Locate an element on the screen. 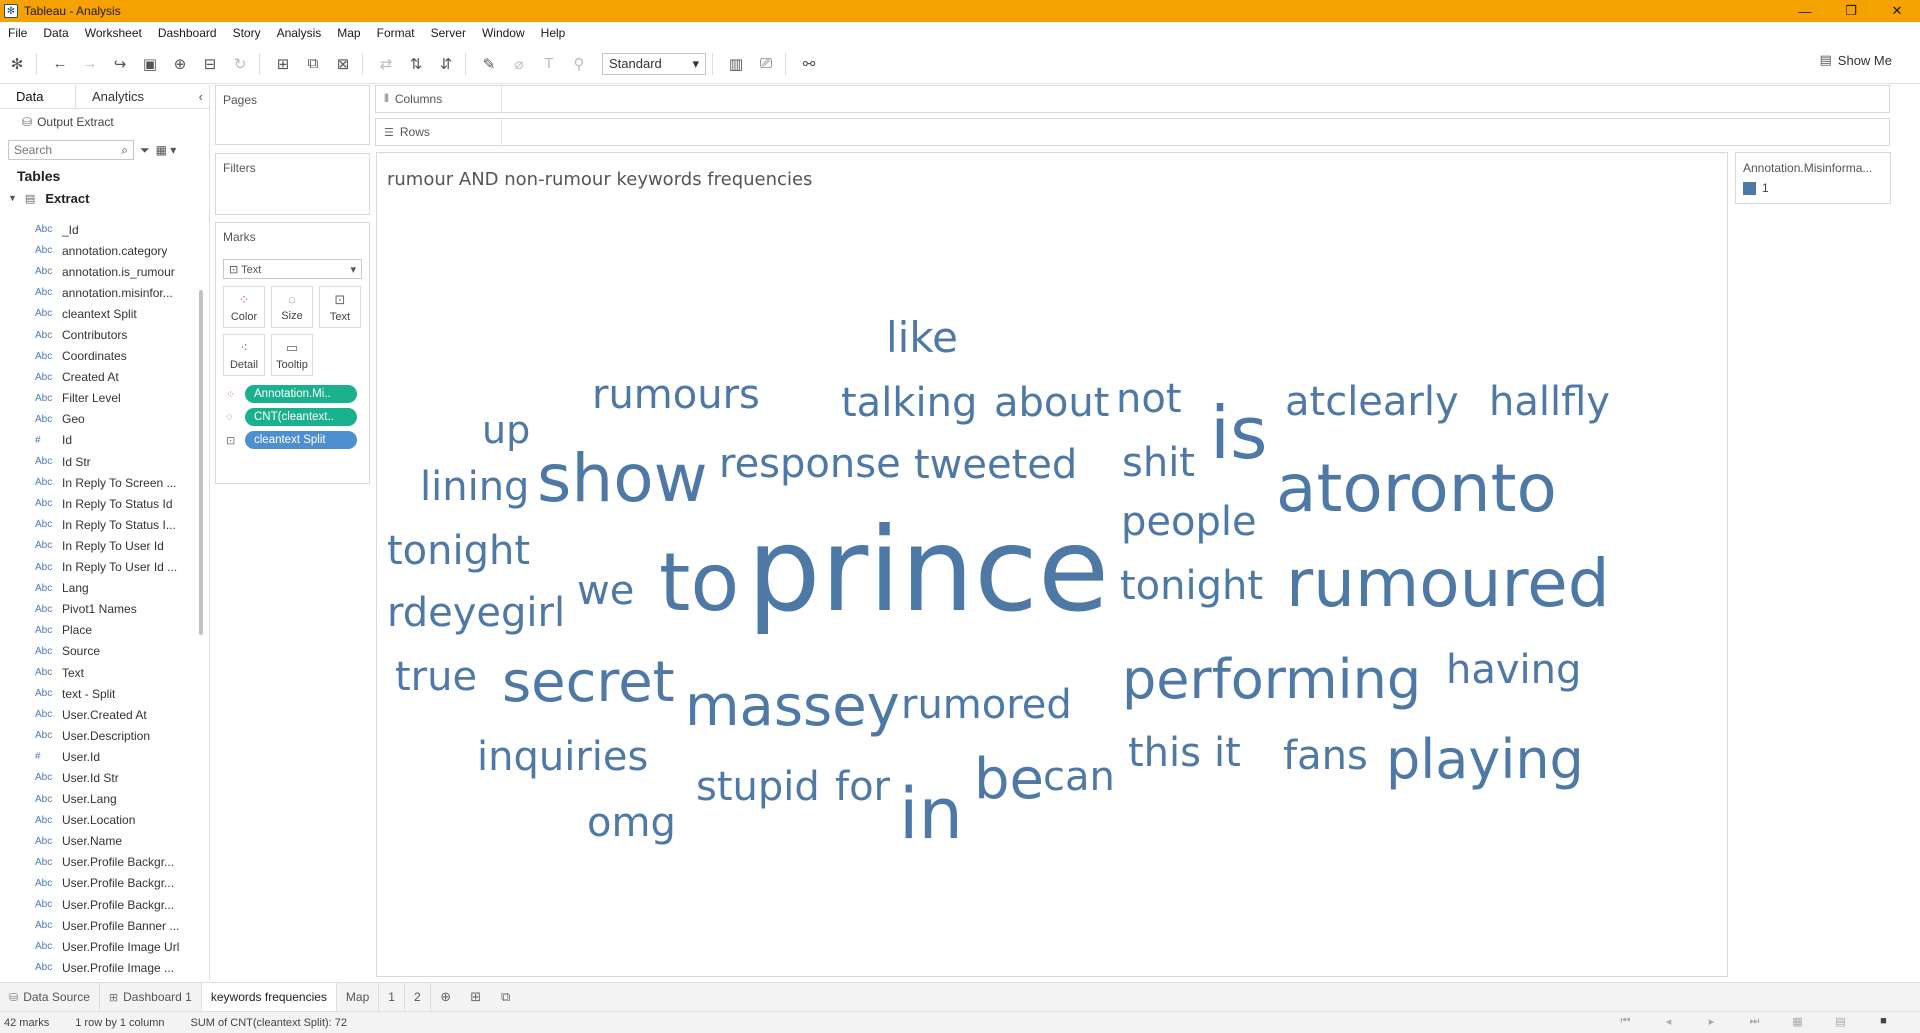 This screenshot has width=1920, height=1033. cloud-word: prince is located at coordinates (928, 571).